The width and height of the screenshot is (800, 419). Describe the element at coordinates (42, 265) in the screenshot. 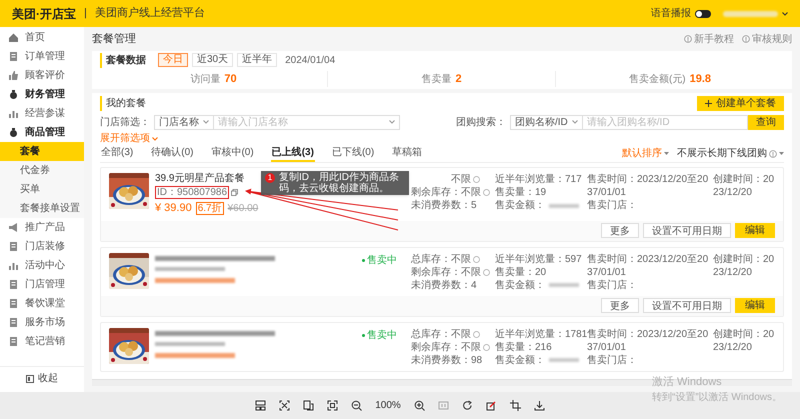

I see `sidebar-item: 活动中心` at that location.